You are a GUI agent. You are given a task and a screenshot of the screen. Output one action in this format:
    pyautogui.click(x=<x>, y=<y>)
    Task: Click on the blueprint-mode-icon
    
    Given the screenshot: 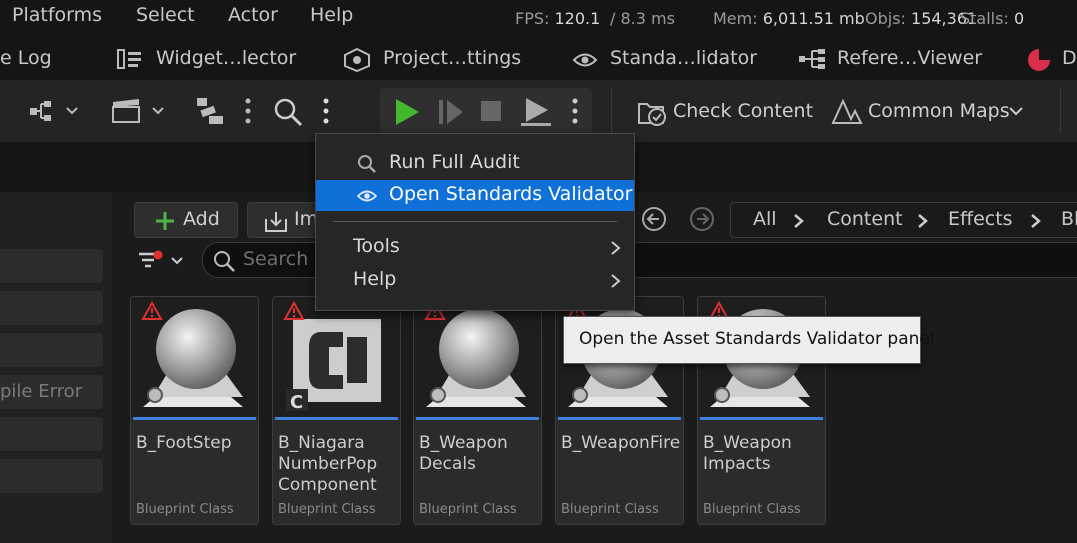 What is the action you would take?
    pyautogui.click(x=56, y=111)
    